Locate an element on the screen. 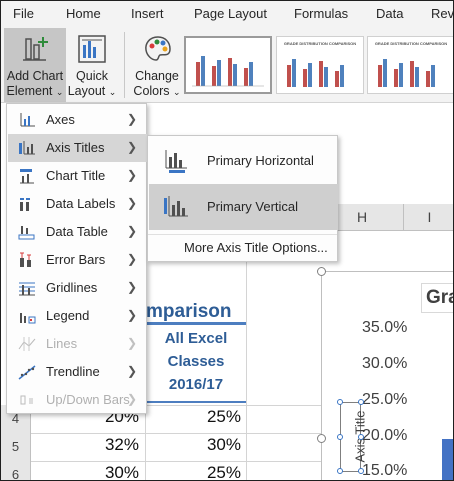  header-line-2: Classes is located at coordinates (196, 361).